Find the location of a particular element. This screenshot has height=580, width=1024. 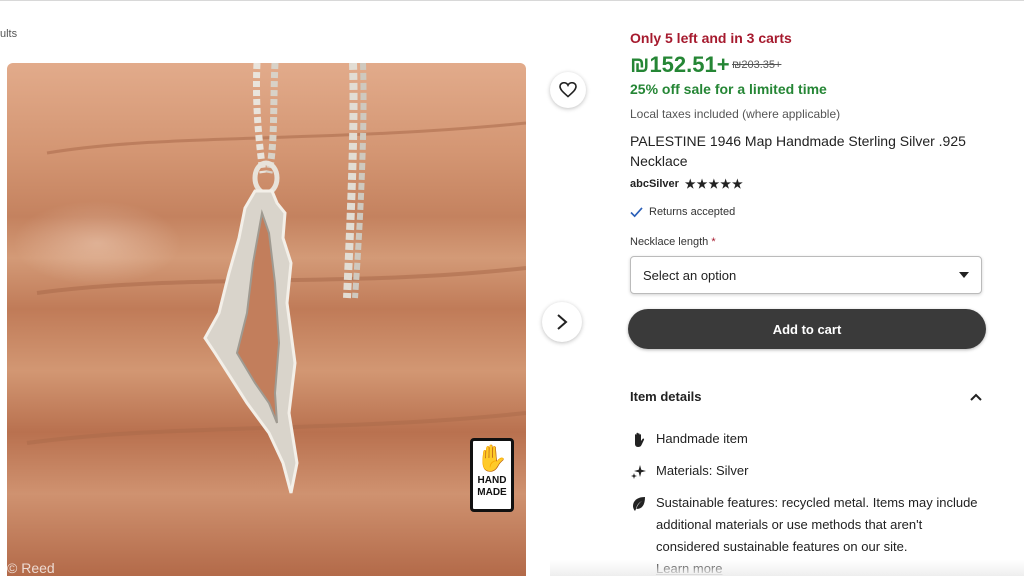

heart-icon is located at coordinates (568, 90).